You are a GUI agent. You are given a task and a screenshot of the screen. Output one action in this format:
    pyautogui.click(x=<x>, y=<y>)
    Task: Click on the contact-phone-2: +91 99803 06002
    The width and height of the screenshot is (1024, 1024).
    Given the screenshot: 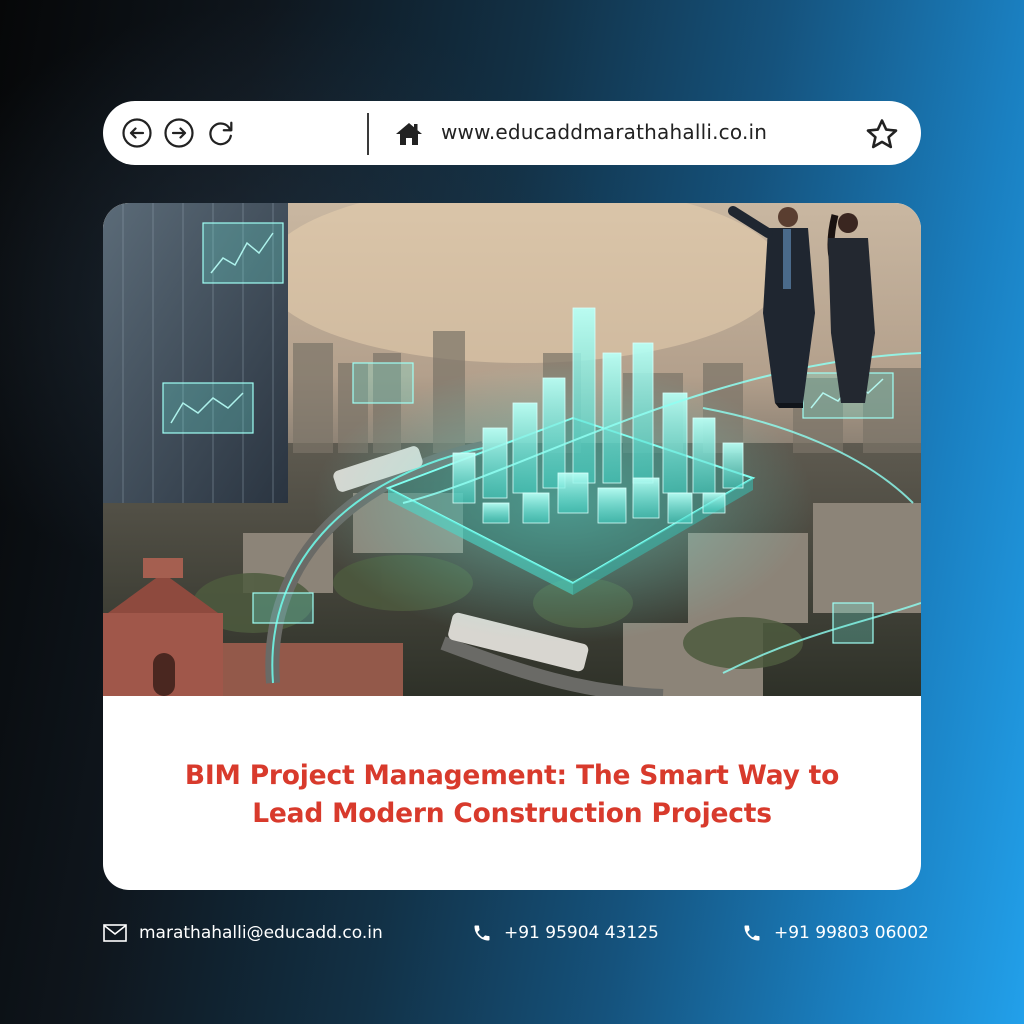 What is the action you would take?
    pyautogui.click(x=835, y=933)
    